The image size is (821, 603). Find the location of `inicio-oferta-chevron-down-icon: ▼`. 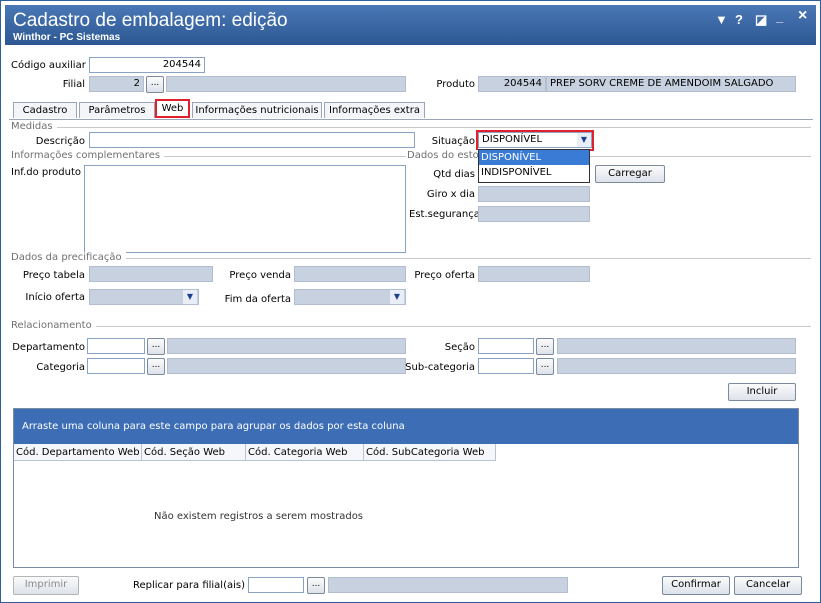

inicio-oferta-chevron-down-icon: ▼ is located at coordinates (190, 297).